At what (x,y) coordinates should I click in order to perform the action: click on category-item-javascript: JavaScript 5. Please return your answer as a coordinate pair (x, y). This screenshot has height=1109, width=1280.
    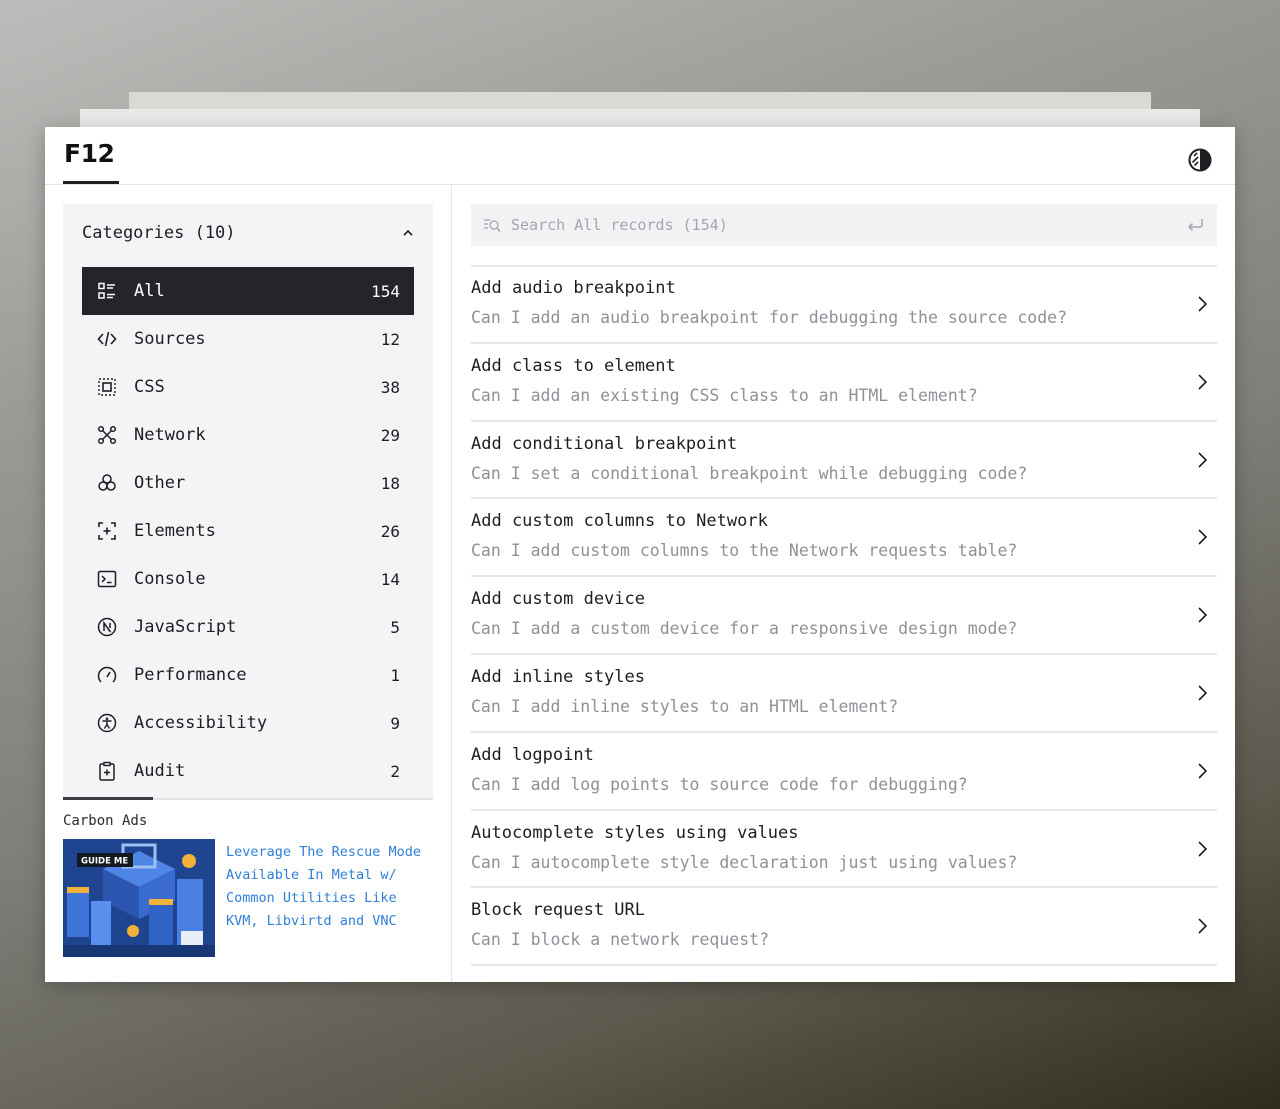
    Looking at the image, I should click on (248, 627).